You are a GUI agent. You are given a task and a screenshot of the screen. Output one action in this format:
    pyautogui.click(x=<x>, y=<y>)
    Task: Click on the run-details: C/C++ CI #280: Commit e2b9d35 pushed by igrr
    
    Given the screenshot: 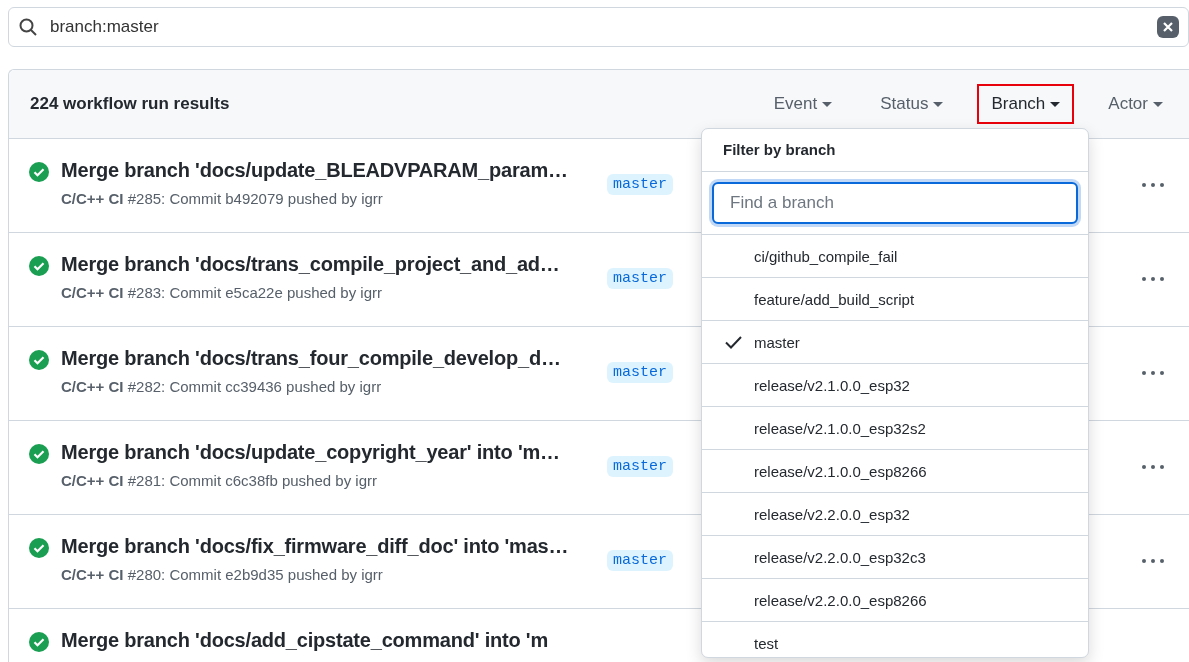 What is the action you would take?
    pyautogui.click(x=222, y=574)
    